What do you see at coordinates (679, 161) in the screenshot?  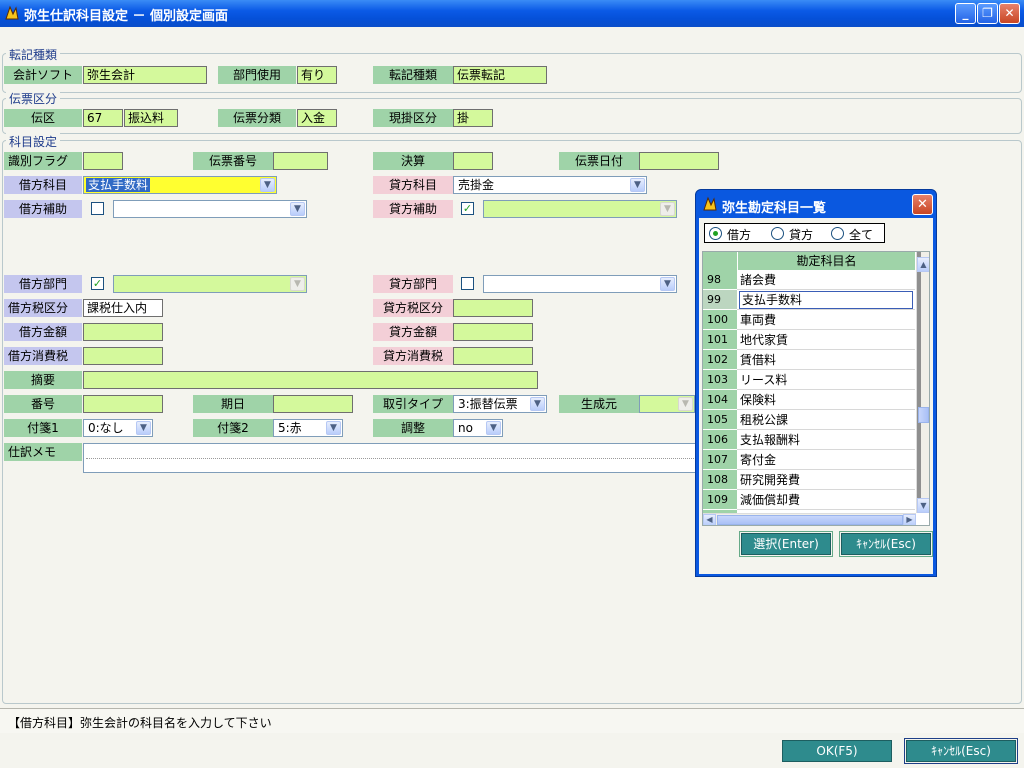 I see `slip-date-field` at bounding box center [679, 161].